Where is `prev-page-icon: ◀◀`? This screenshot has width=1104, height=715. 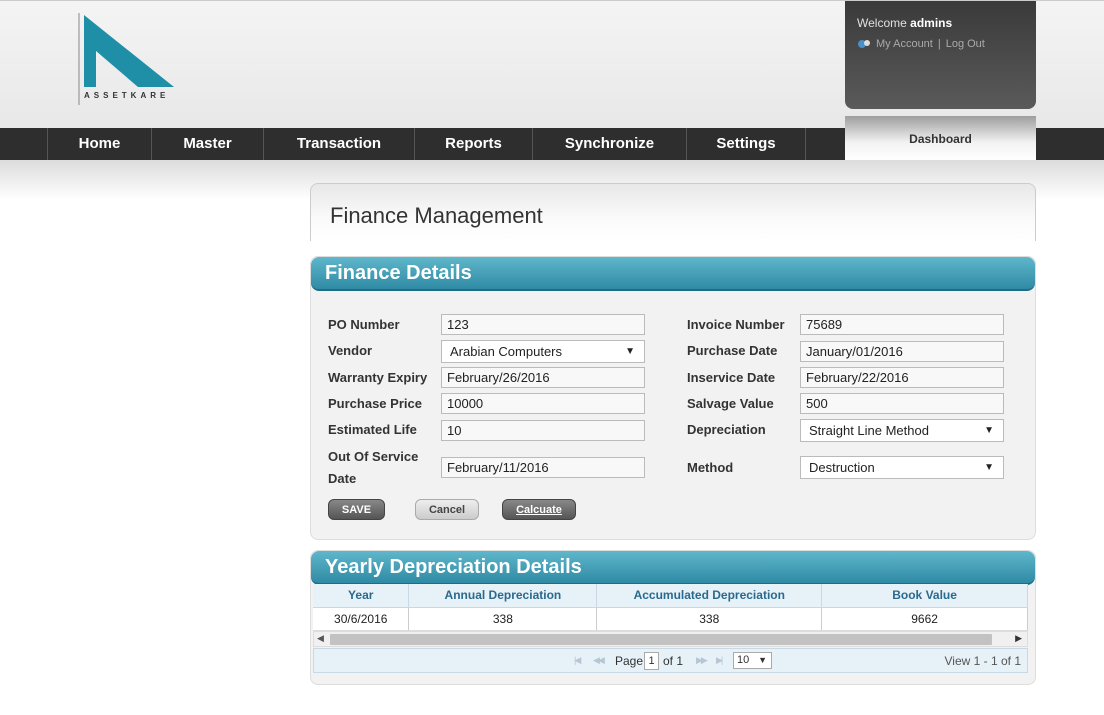 prev-page-icon: ◀◀ is located at coordinates (599, 660).